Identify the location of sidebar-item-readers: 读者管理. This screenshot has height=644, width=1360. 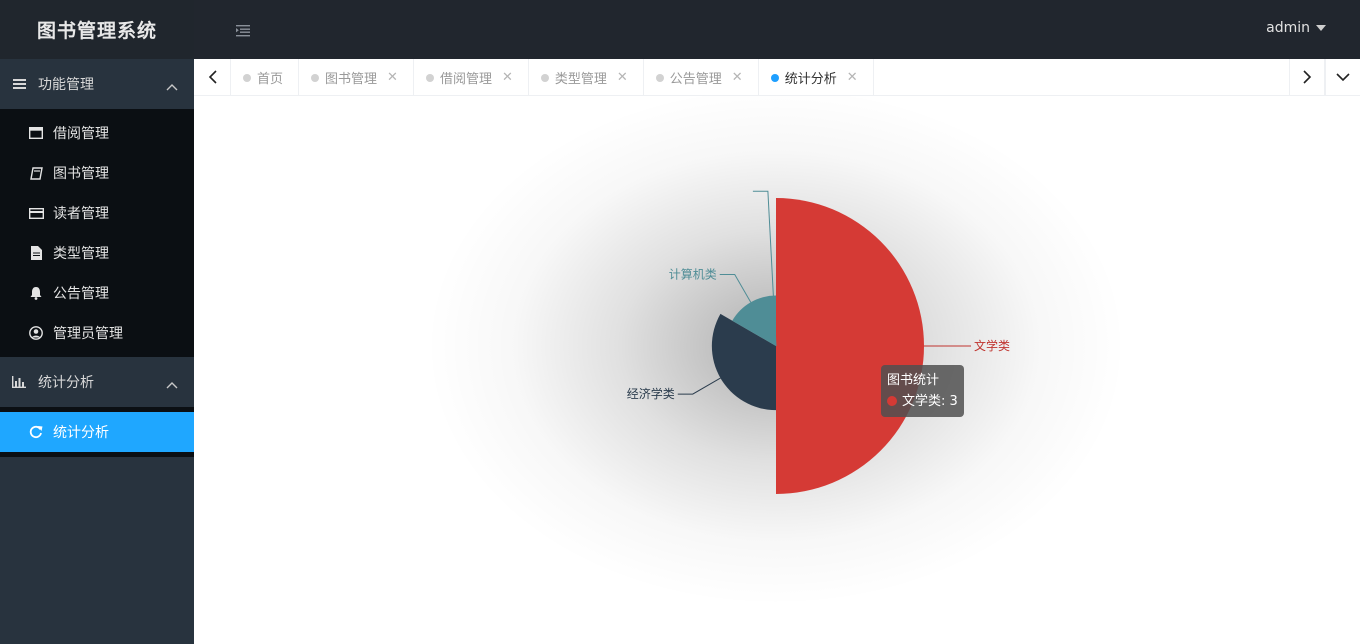
(97, 213).